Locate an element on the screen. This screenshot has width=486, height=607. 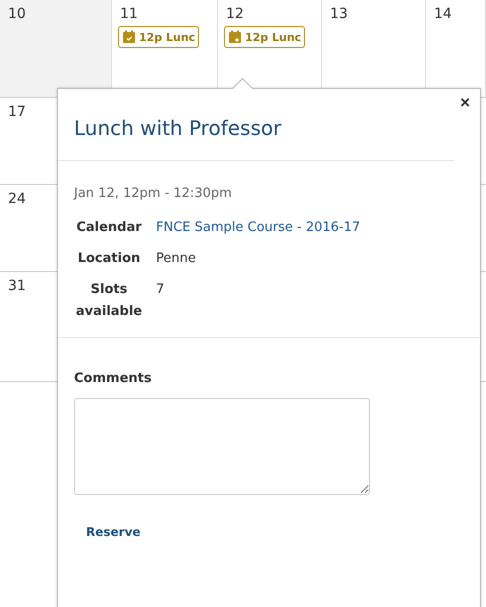
day-number: 24 is located at coordinates (16, 199).